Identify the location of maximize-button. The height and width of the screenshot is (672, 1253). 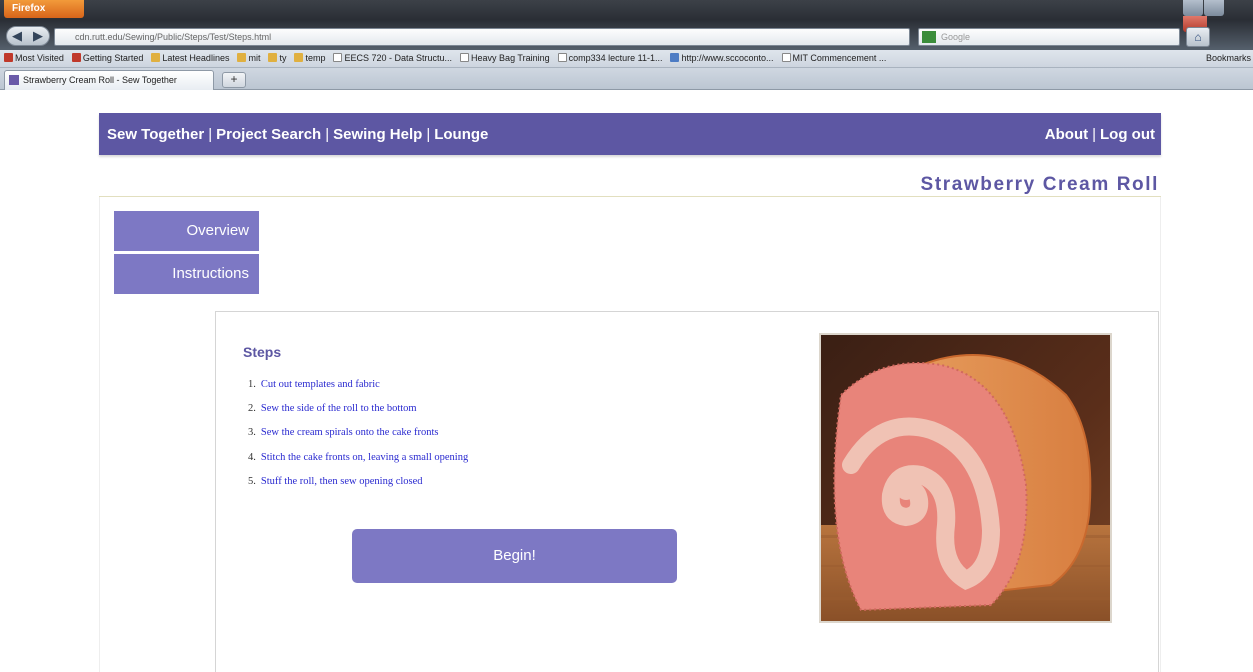
(1214, 8).